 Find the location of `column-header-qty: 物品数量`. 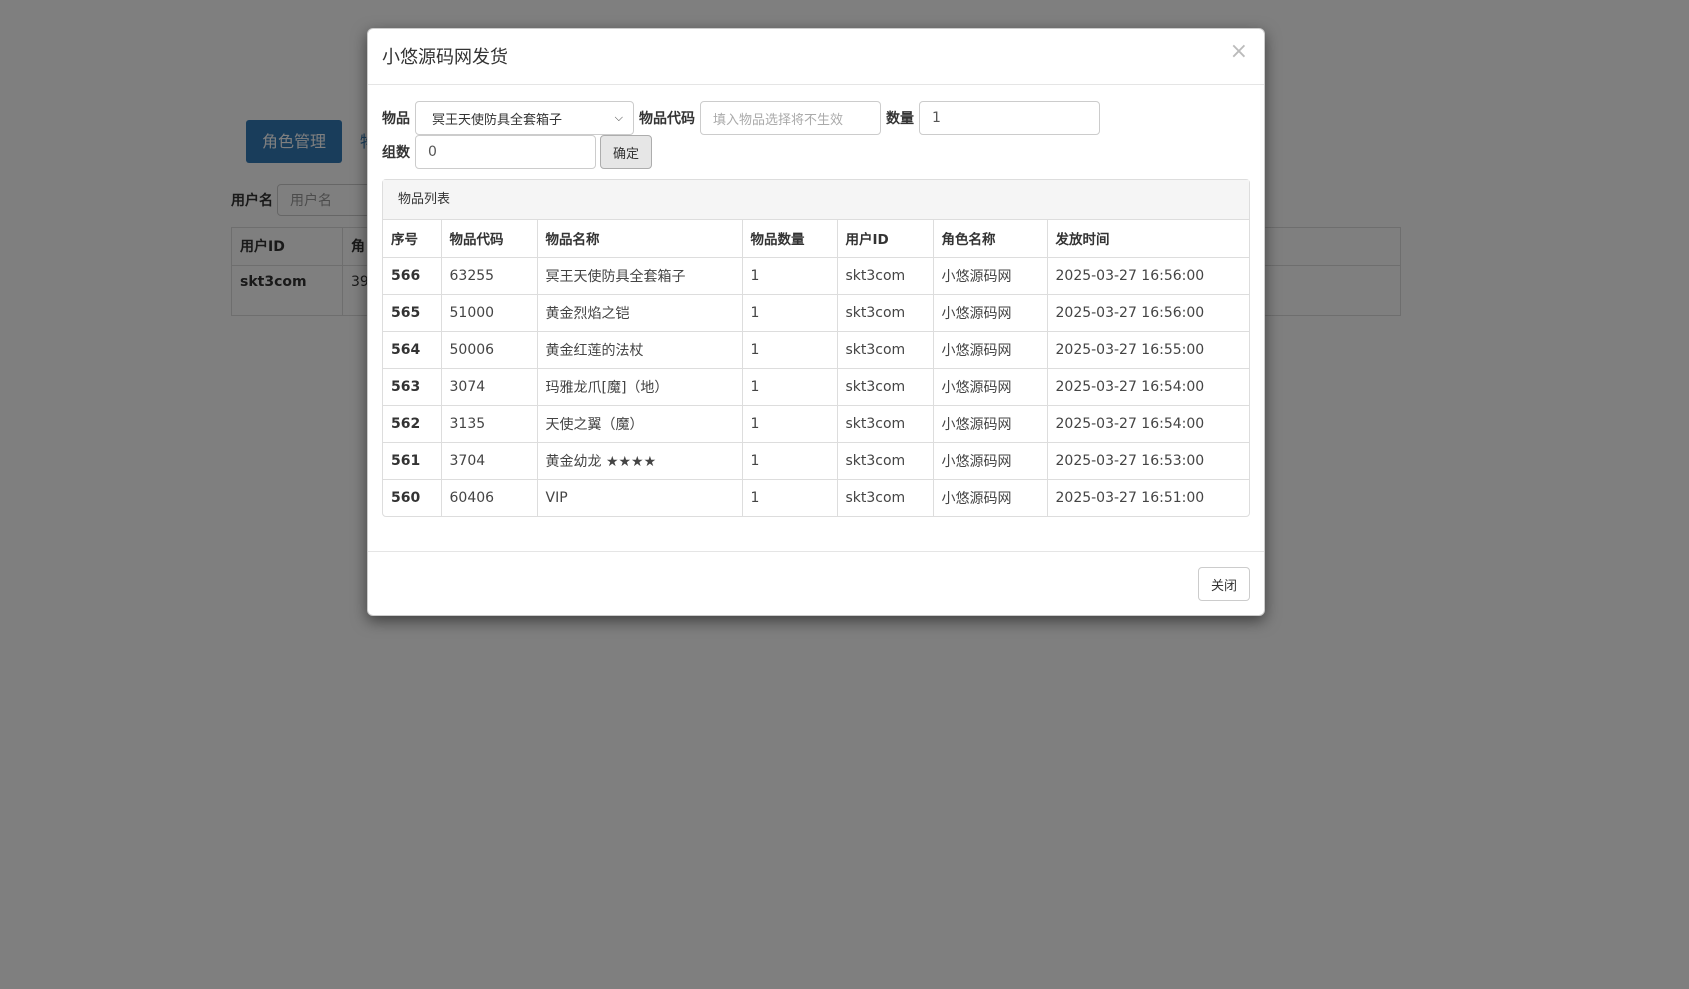

column-header-qty: 物品数量 is located at coordinates (790, 238).